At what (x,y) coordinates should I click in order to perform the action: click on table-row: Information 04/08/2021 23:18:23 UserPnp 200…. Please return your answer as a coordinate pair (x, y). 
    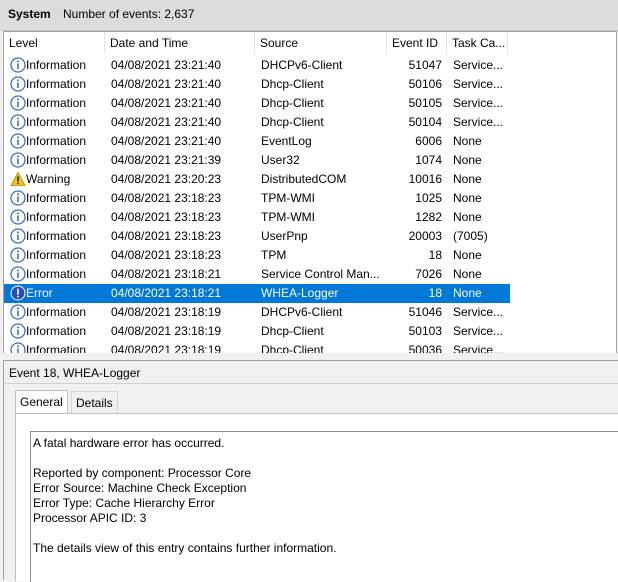
    Looking at the image, I should click on (257, 236).